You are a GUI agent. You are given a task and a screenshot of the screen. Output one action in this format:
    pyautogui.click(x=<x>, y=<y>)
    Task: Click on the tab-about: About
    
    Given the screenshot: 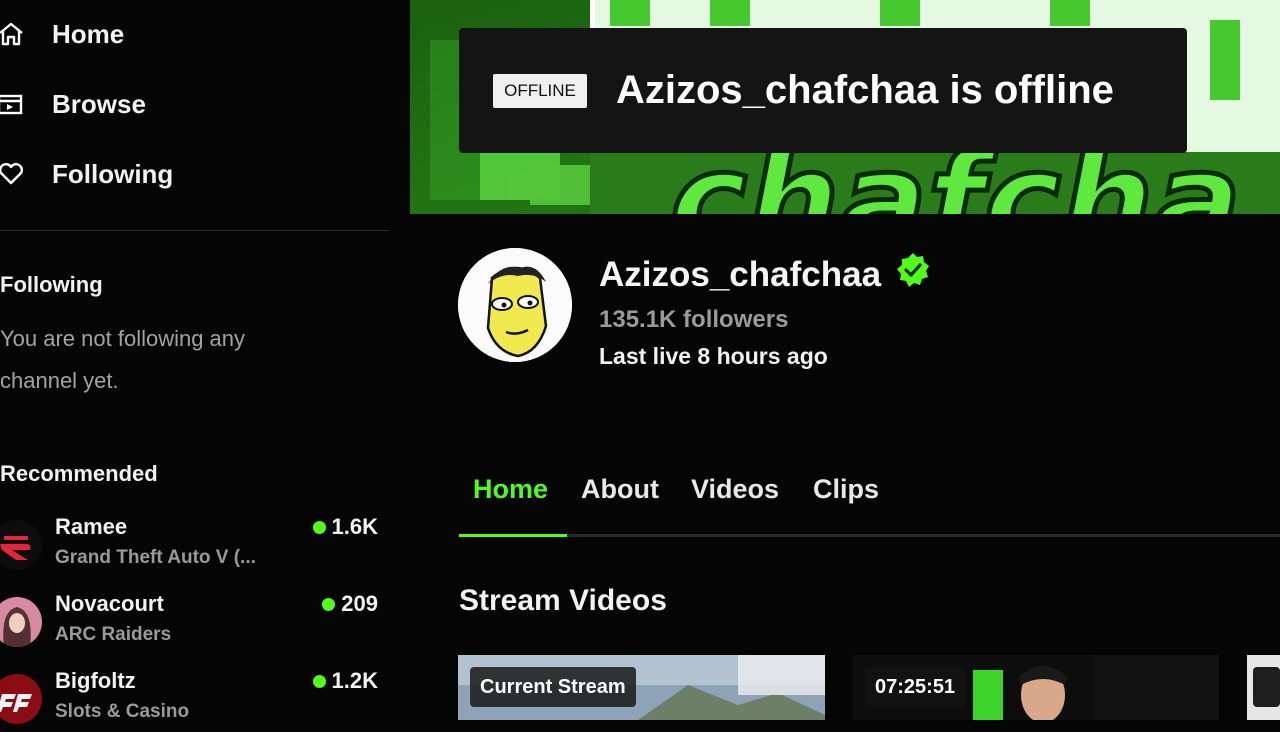 What is the action you would take?
    pyautogui.click(x=620, y=489)
    